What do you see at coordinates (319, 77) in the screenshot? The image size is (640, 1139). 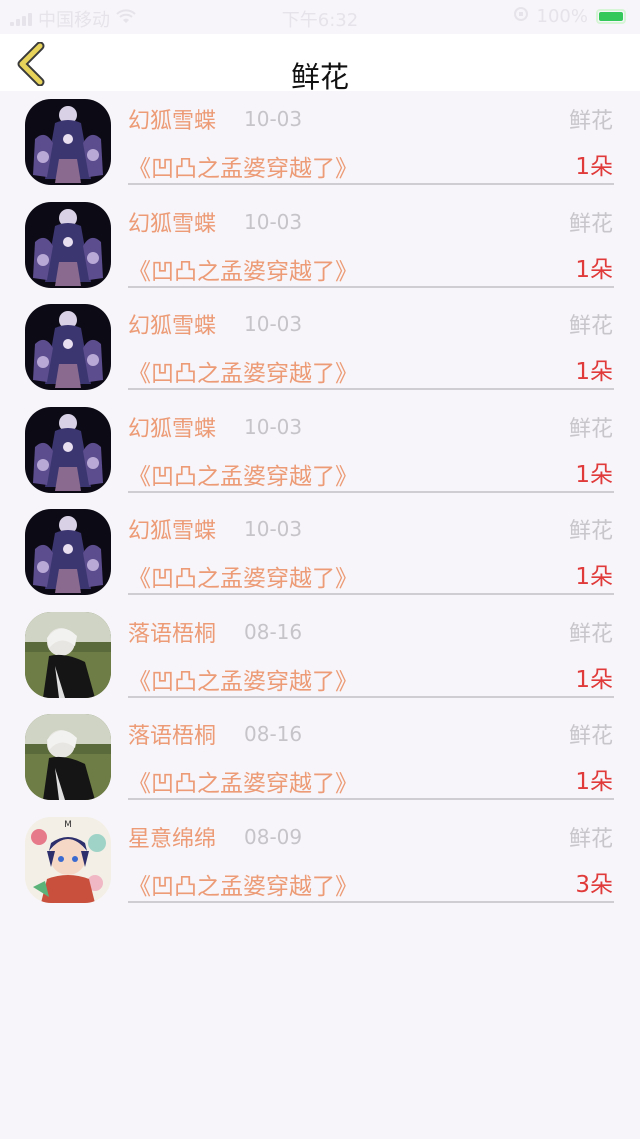 I see `page-title: 鲜花` at bounding box center [319, 77].